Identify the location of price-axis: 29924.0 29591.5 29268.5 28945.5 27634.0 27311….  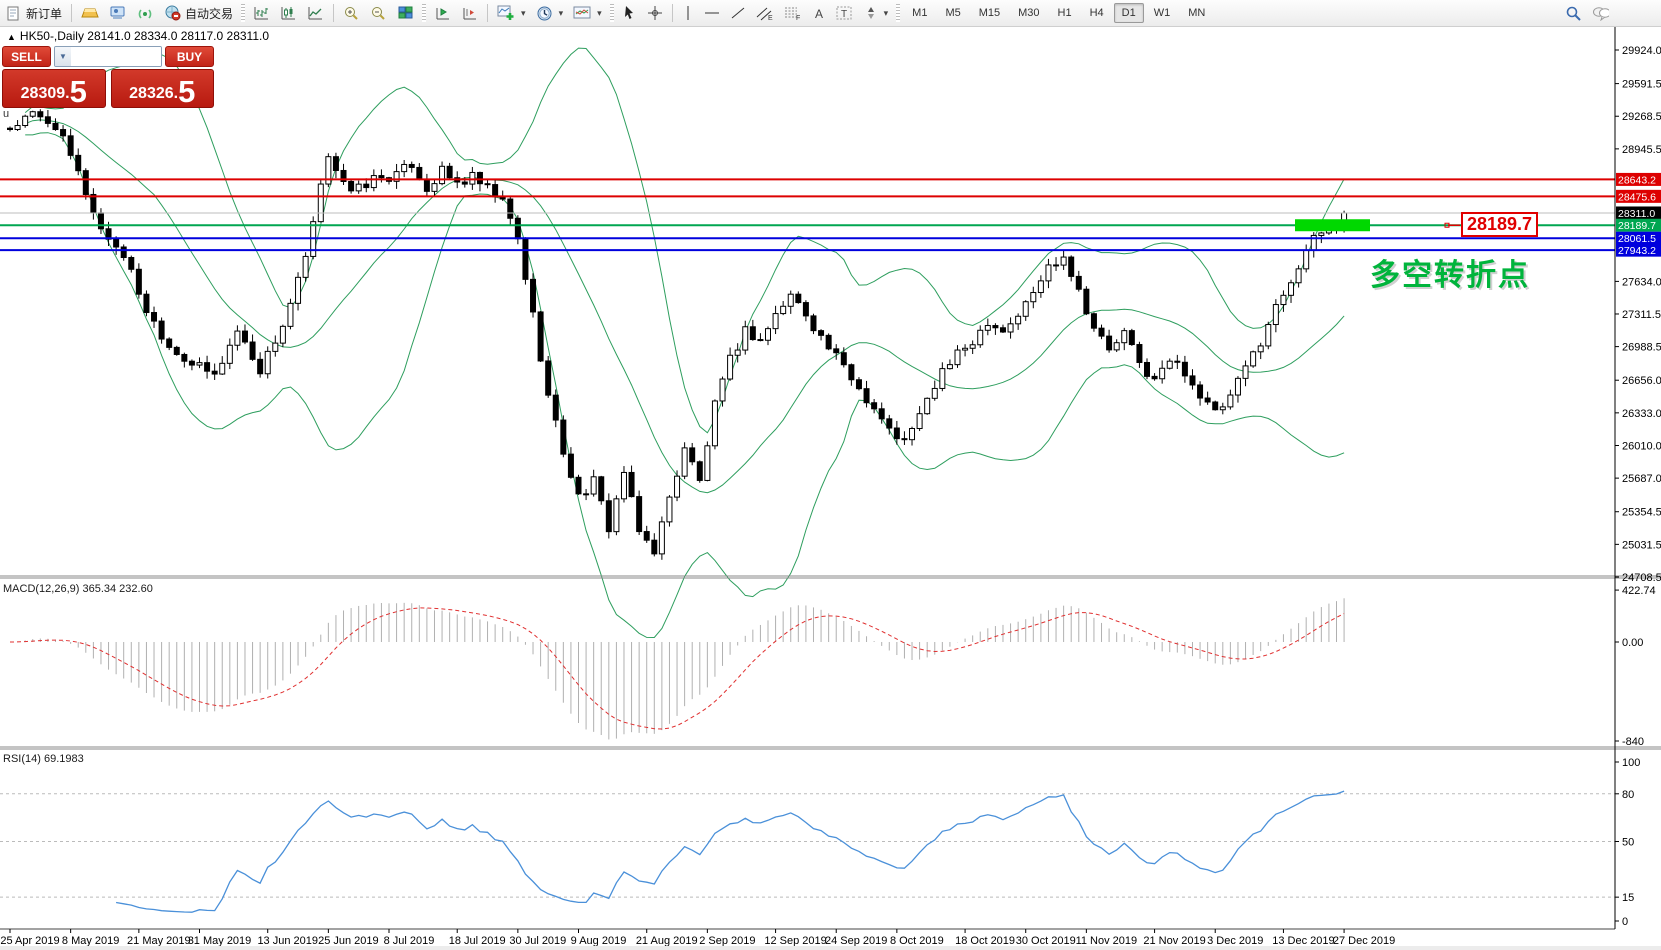
(1638, 486).